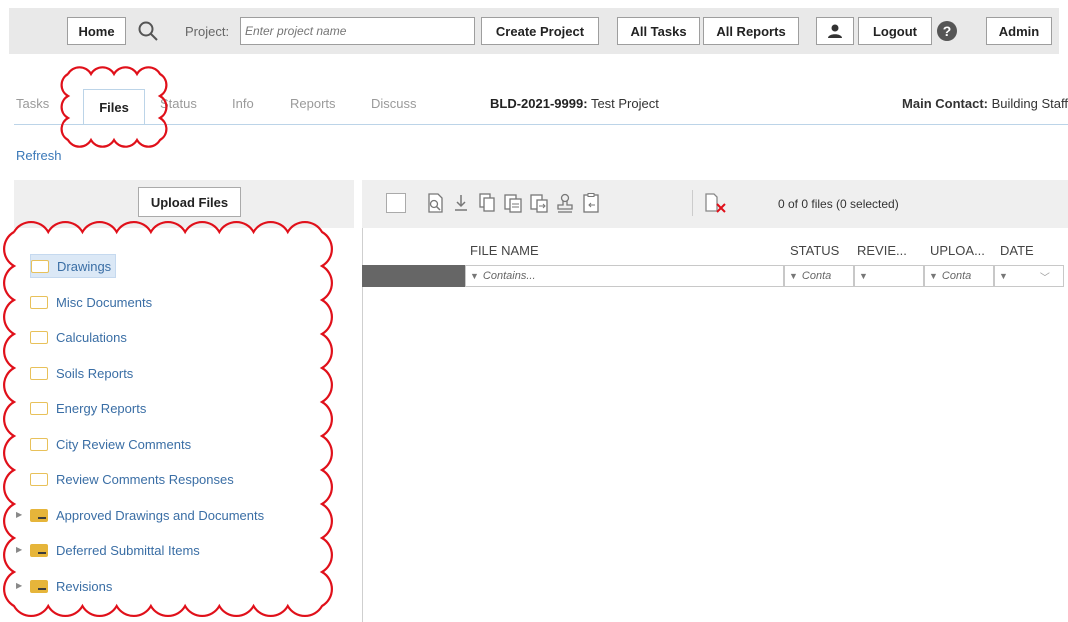 The width and height of the screenshot is (1068, 622). What do you see at coordinates (178, 103) in the screenshot?
I see `tab-status: Status` at bounding box center [178, 103].